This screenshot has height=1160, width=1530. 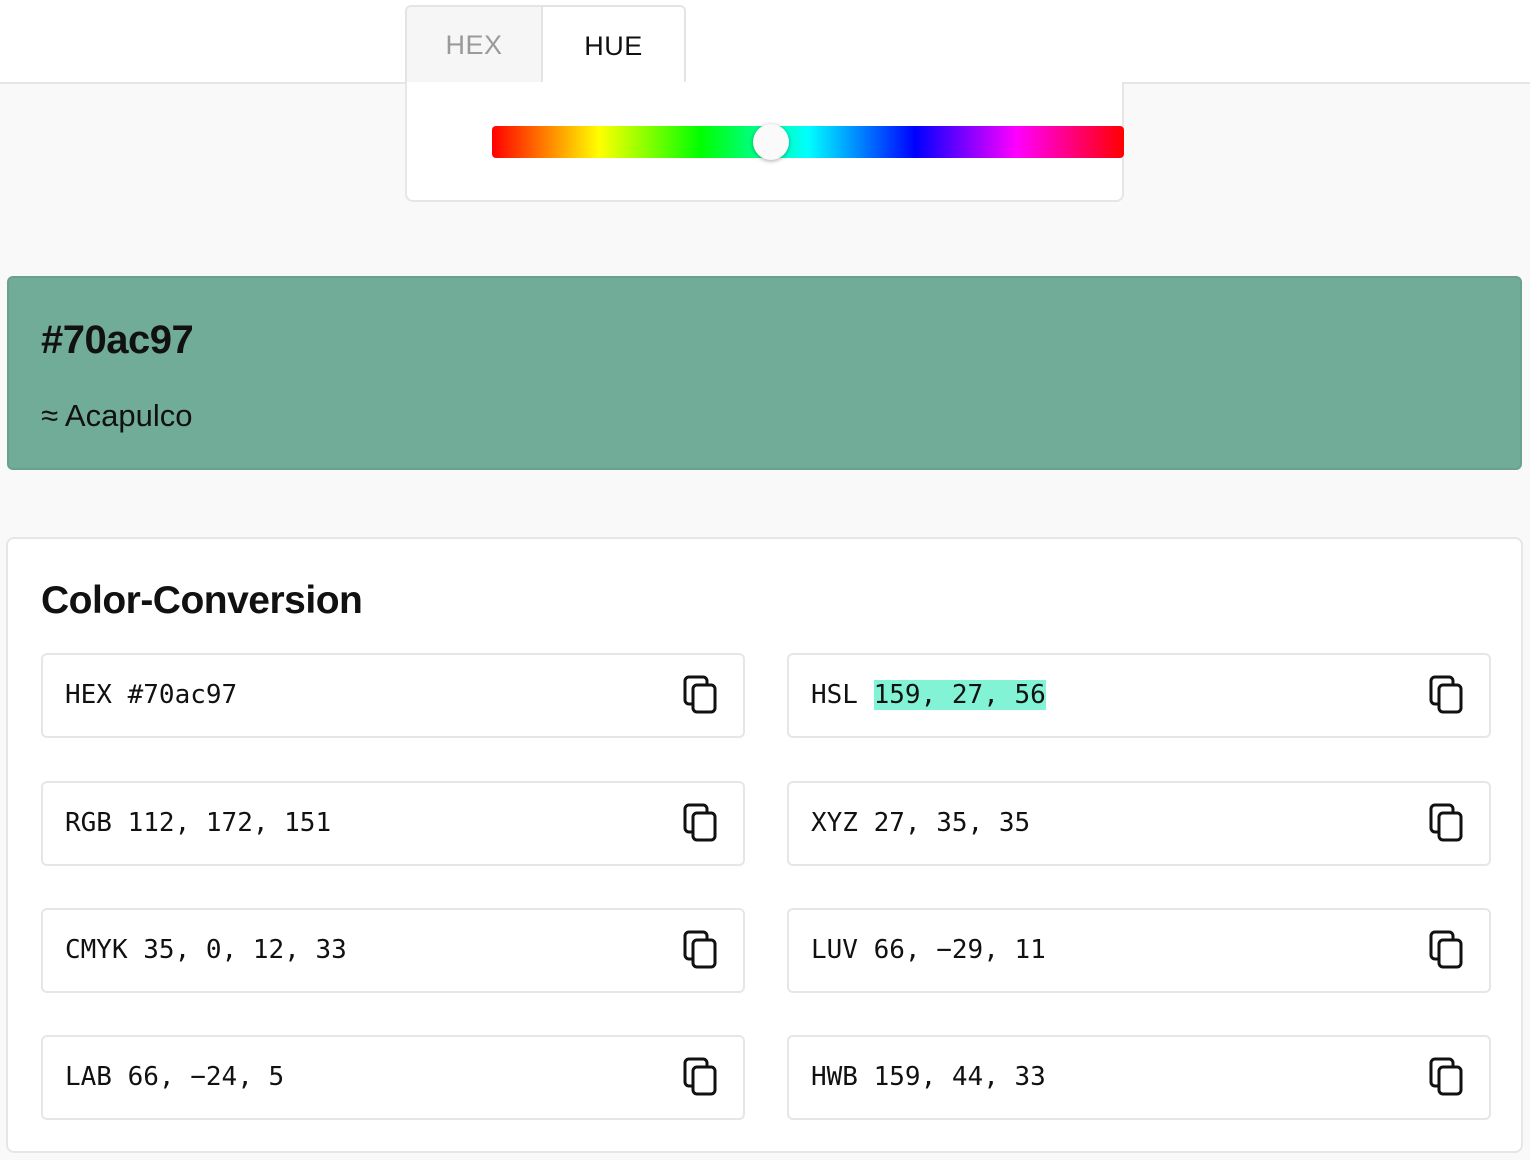 What do you see at coordinates (88, 695) in the screenshot?
I see `conversion-label: HEX` at bounding box center [88, 695].